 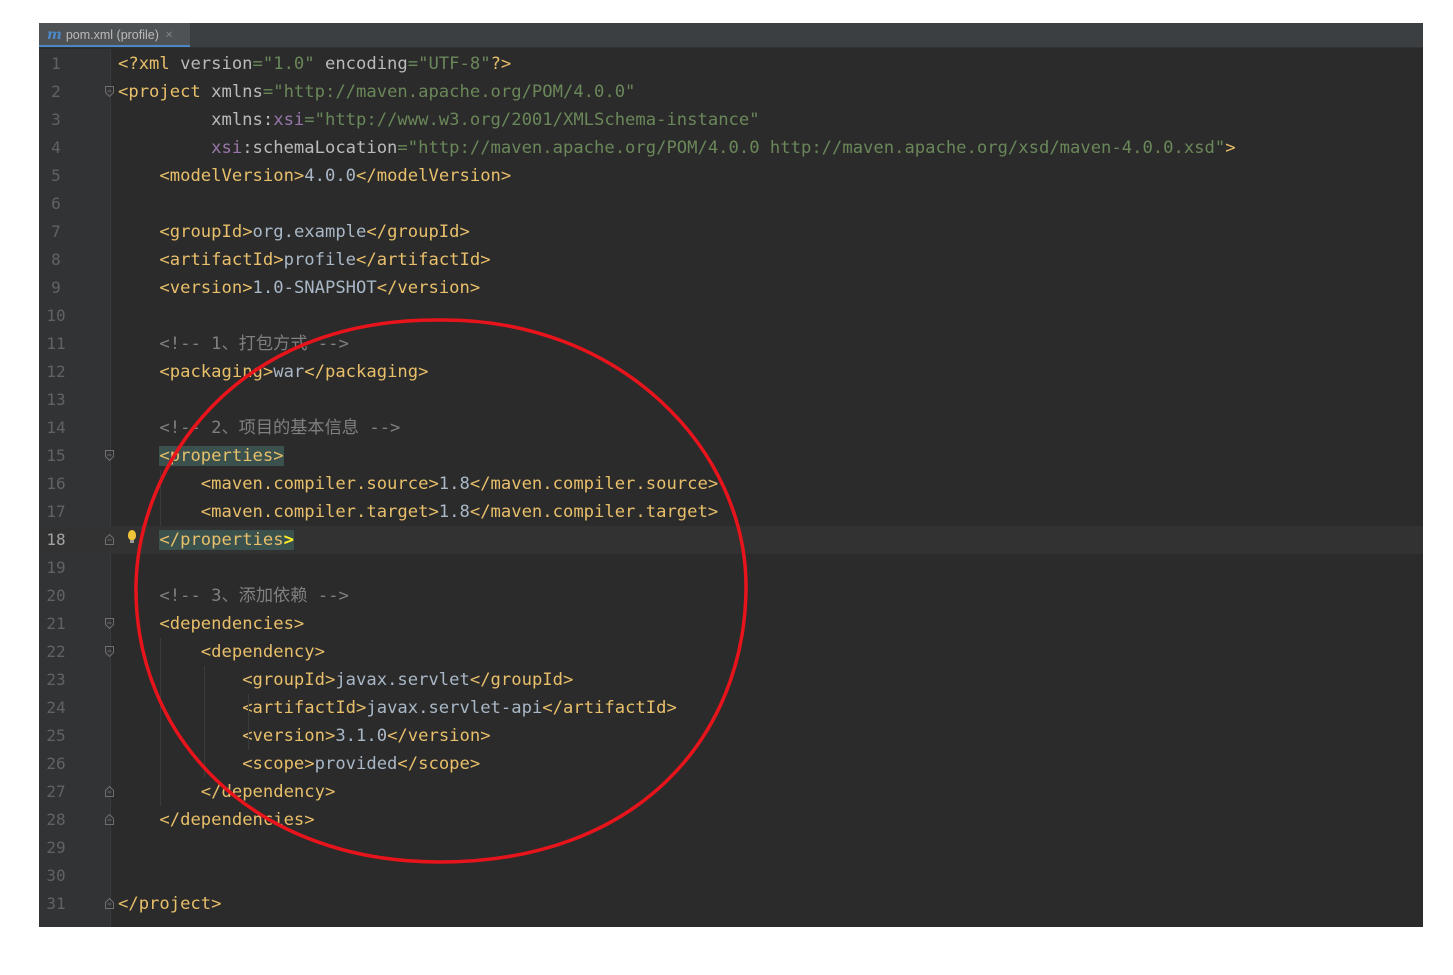 What do you see at coordinates (309, 232) in the screenshot?
I see `code-token: org.example` at bounding box center [309, 232].